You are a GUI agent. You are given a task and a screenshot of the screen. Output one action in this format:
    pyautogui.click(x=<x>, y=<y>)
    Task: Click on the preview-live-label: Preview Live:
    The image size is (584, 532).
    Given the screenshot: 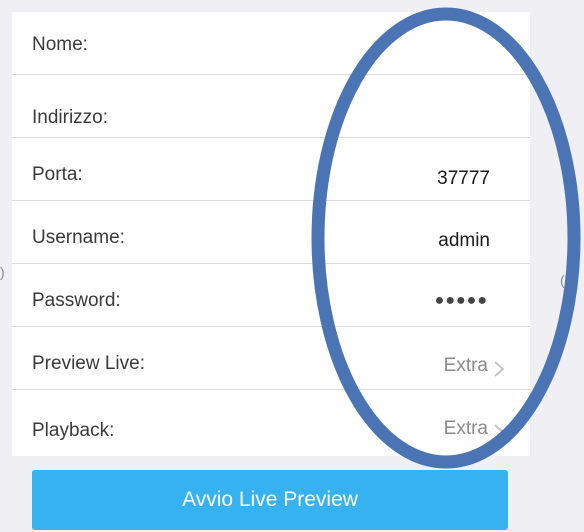 What is the action you would take?
    pyautogui.click(x=88, y=363)
    